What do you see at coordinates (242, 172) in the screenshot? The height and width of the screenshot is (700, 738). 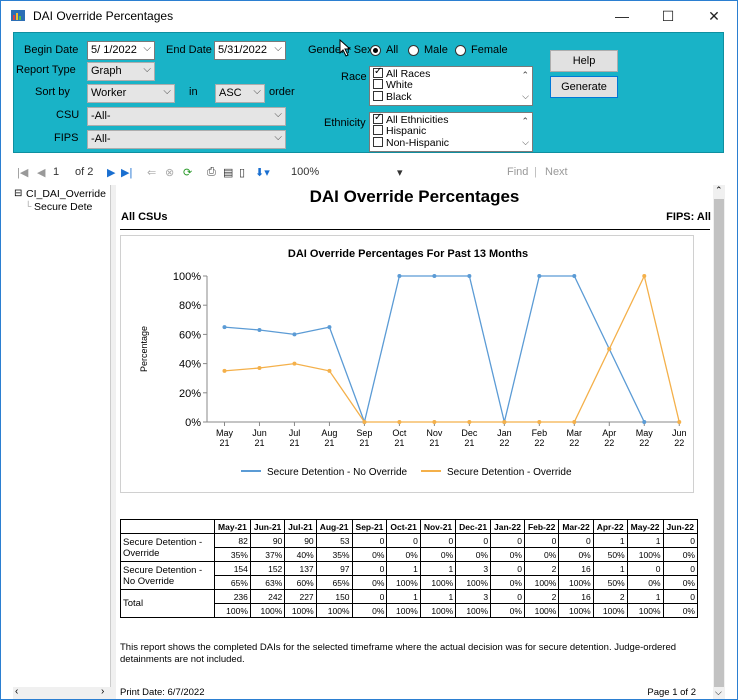 I see `page-setup-icon: ▯` at bounding box center [242, 172].